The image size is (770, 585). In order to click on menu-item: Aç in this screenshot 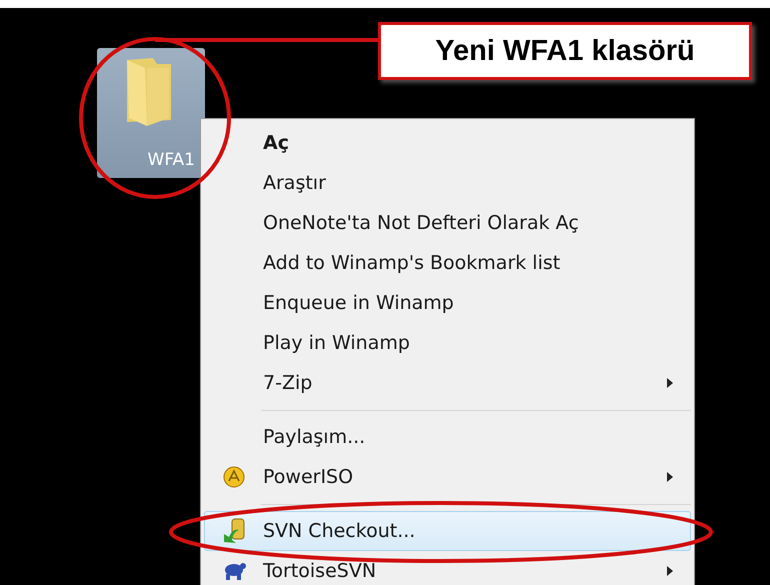, I will do `click(447, 143)`.